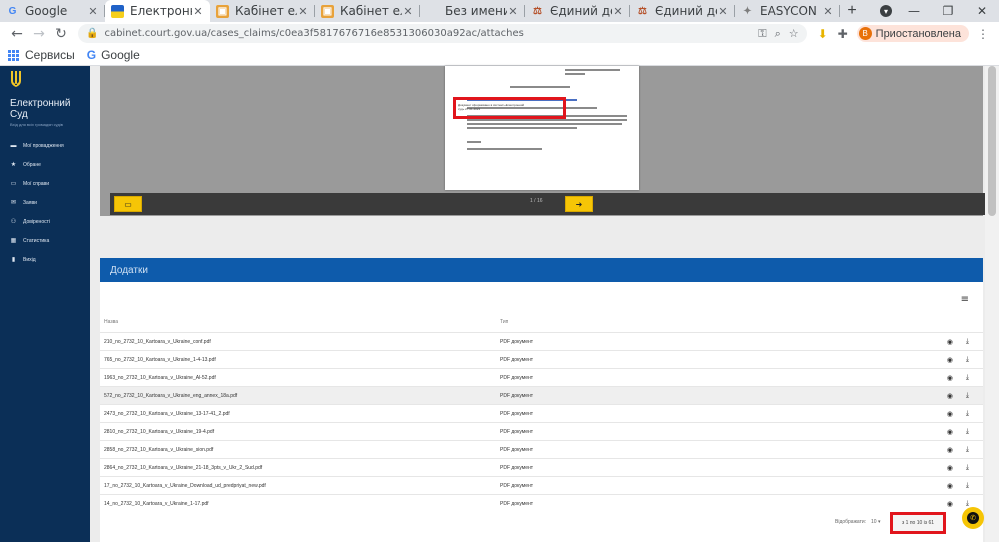  What do you see at coordinates (13, 55) in the screenshot?
I see `apps-grid-icon` at bounding box center [13, 55].